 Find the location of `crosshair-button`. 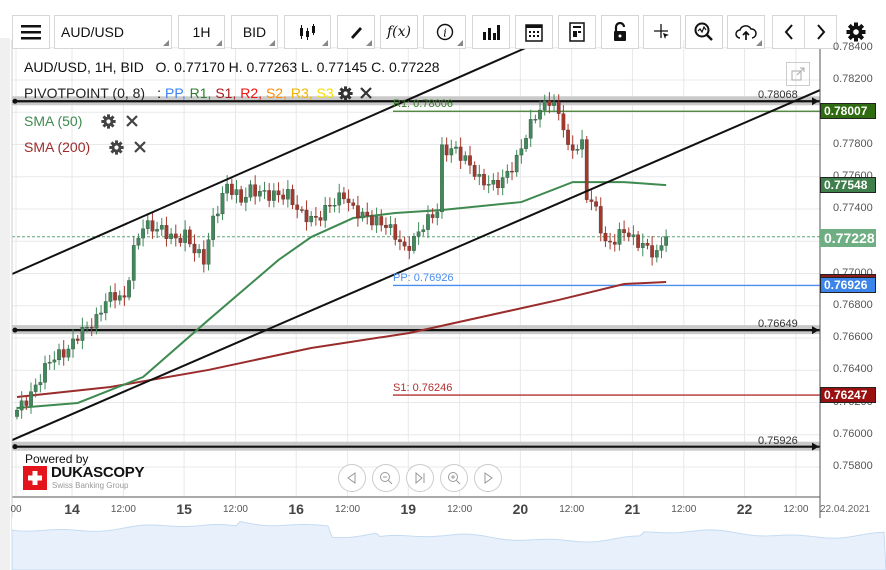

crosshair-button is located at coordinates (662, 32).